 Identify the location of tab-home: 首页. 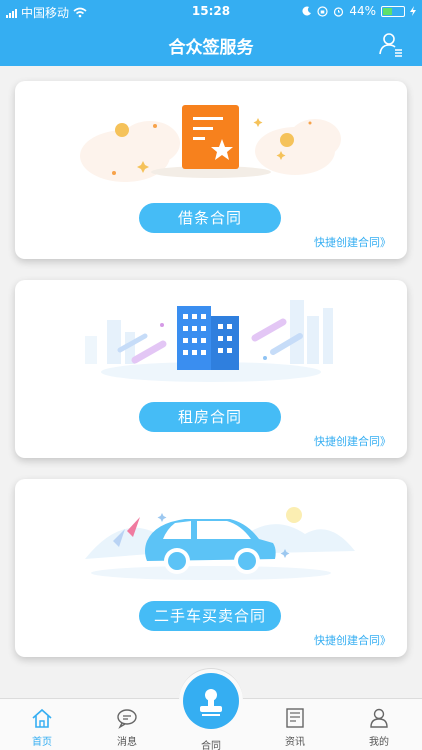
(42, 727).